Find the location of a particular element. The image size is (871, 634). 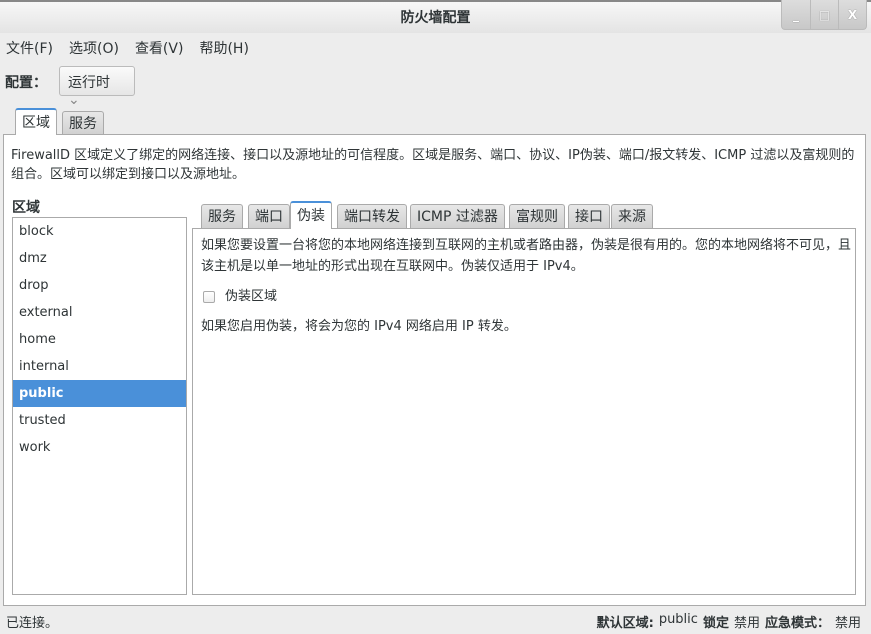

lock-value: 禁用 is located at coordinates (746, 623).